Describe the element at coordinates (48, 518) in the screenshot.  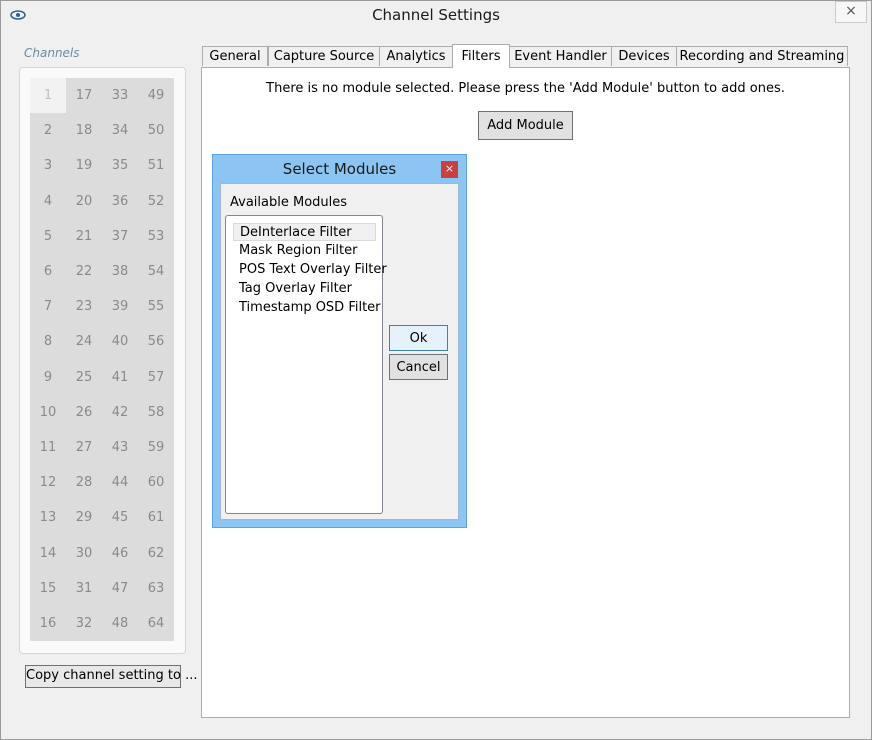
I see `channel-cell: 13` at that location.